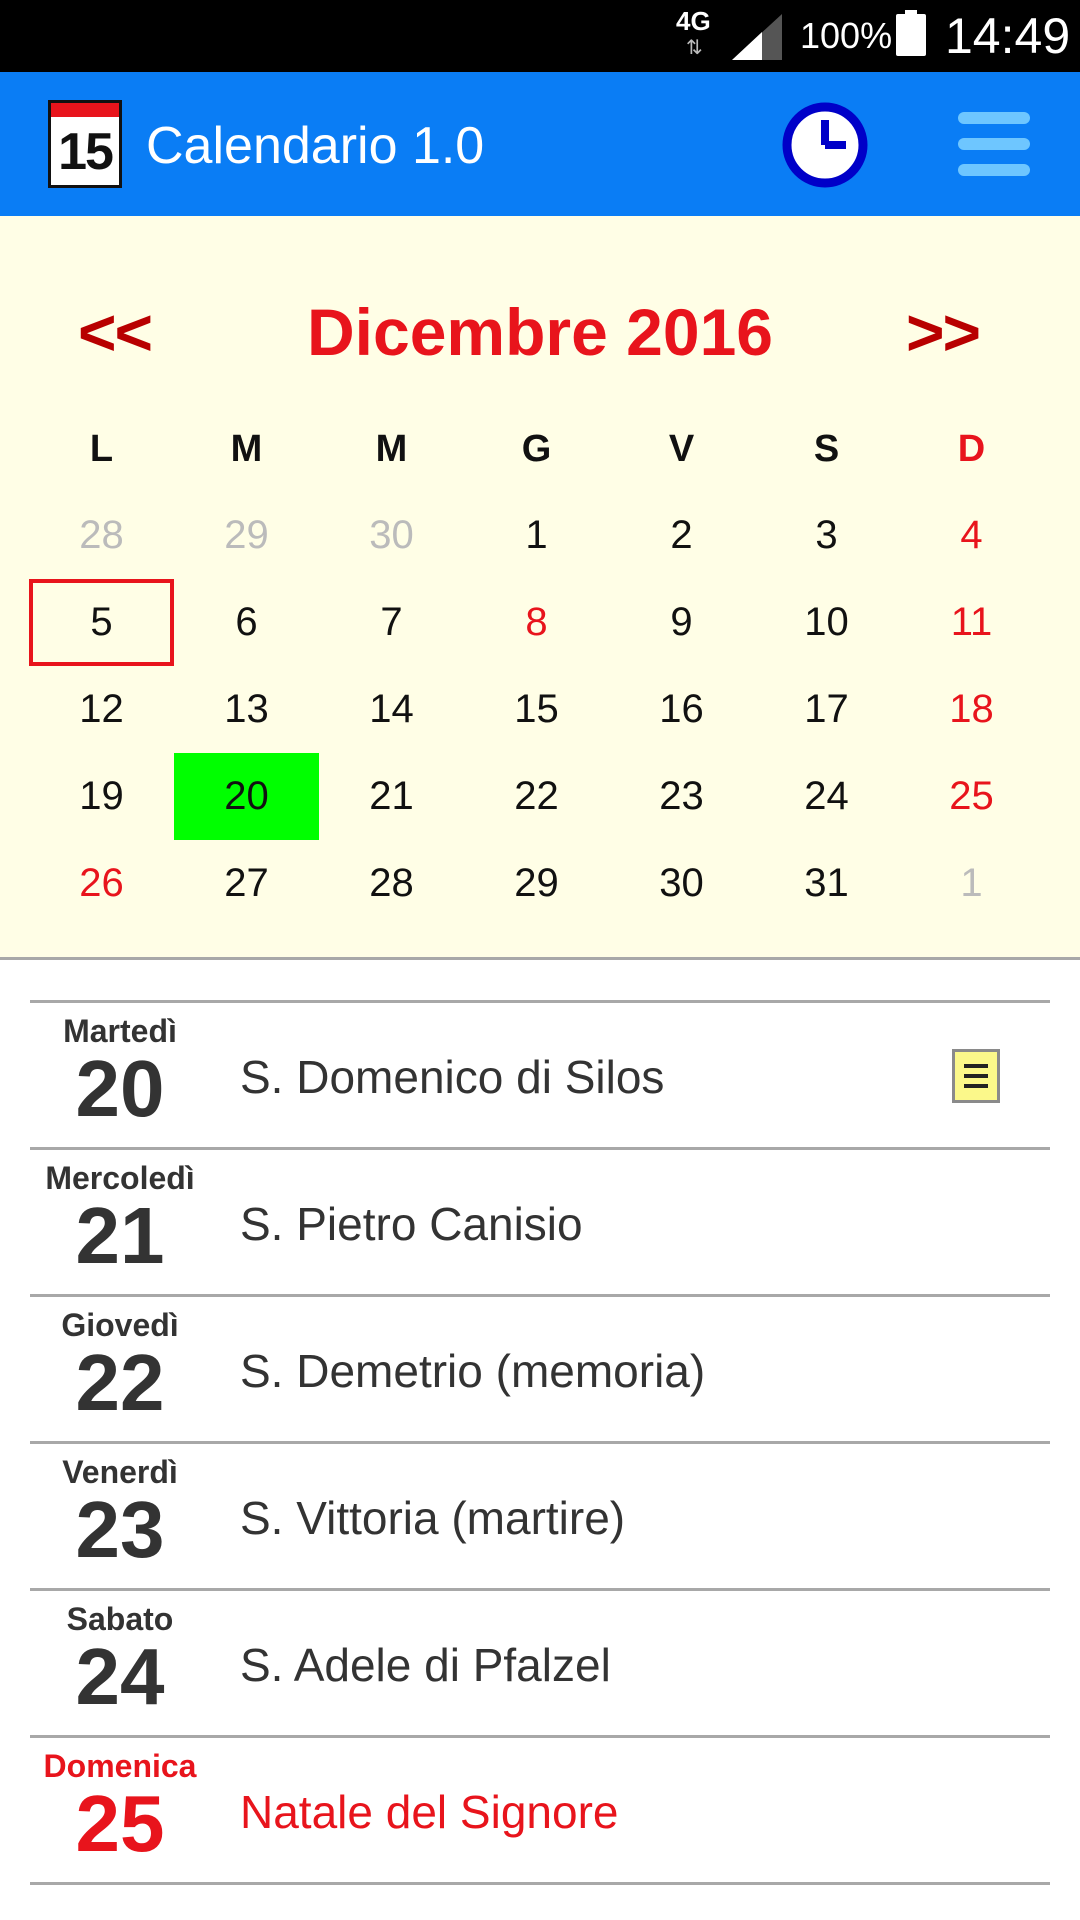 This screenshot has height=1920, width=1080. What do you see at coordinates (826, 535) in the screenshot?
I see `calendar-day: 3` at bounding box center [826, 535].